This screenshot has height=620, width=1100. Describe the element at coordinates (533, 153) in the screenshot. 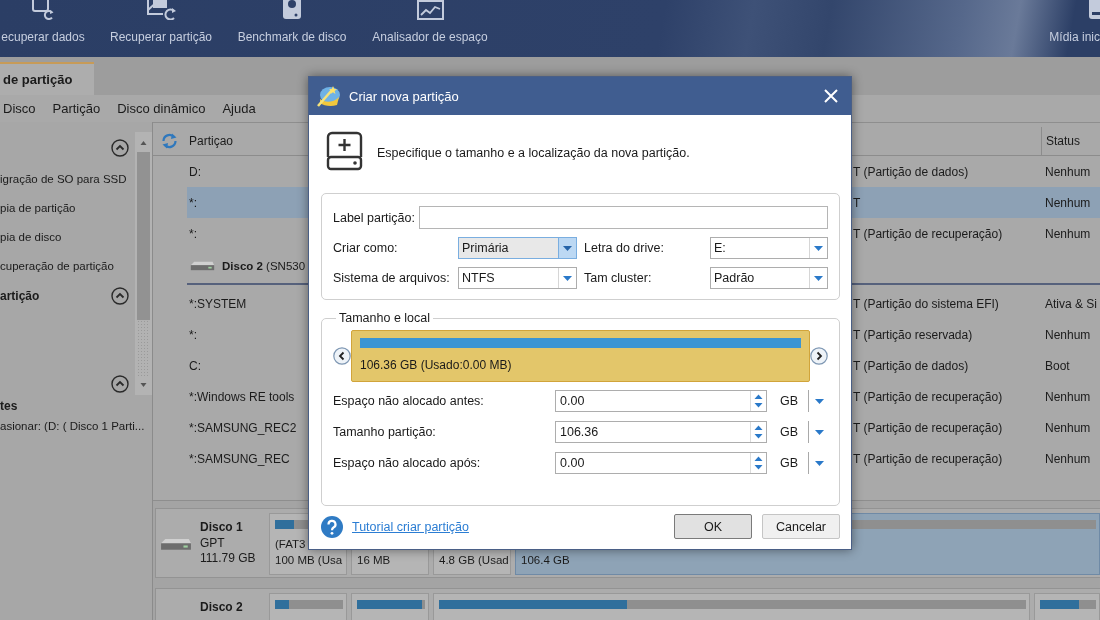

I see `instruction-text: Especifique o tamanho e a localização da nova partição.` at that location.